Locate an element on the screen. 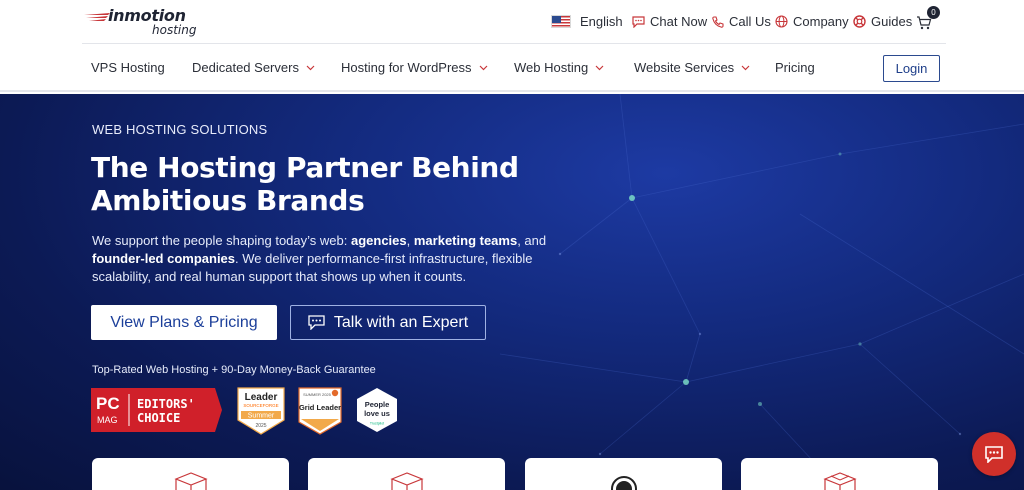 The width and height of the screenshot is (1024, 490). view-plans-button: View Plans & Pricing is located at coordinates (184, 322).